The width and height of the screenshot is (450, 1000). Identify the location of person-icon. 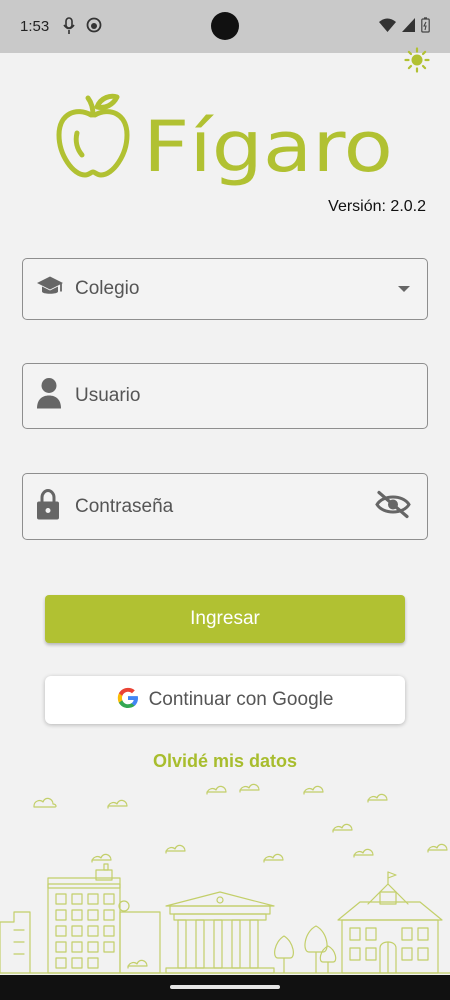
(49, 396).